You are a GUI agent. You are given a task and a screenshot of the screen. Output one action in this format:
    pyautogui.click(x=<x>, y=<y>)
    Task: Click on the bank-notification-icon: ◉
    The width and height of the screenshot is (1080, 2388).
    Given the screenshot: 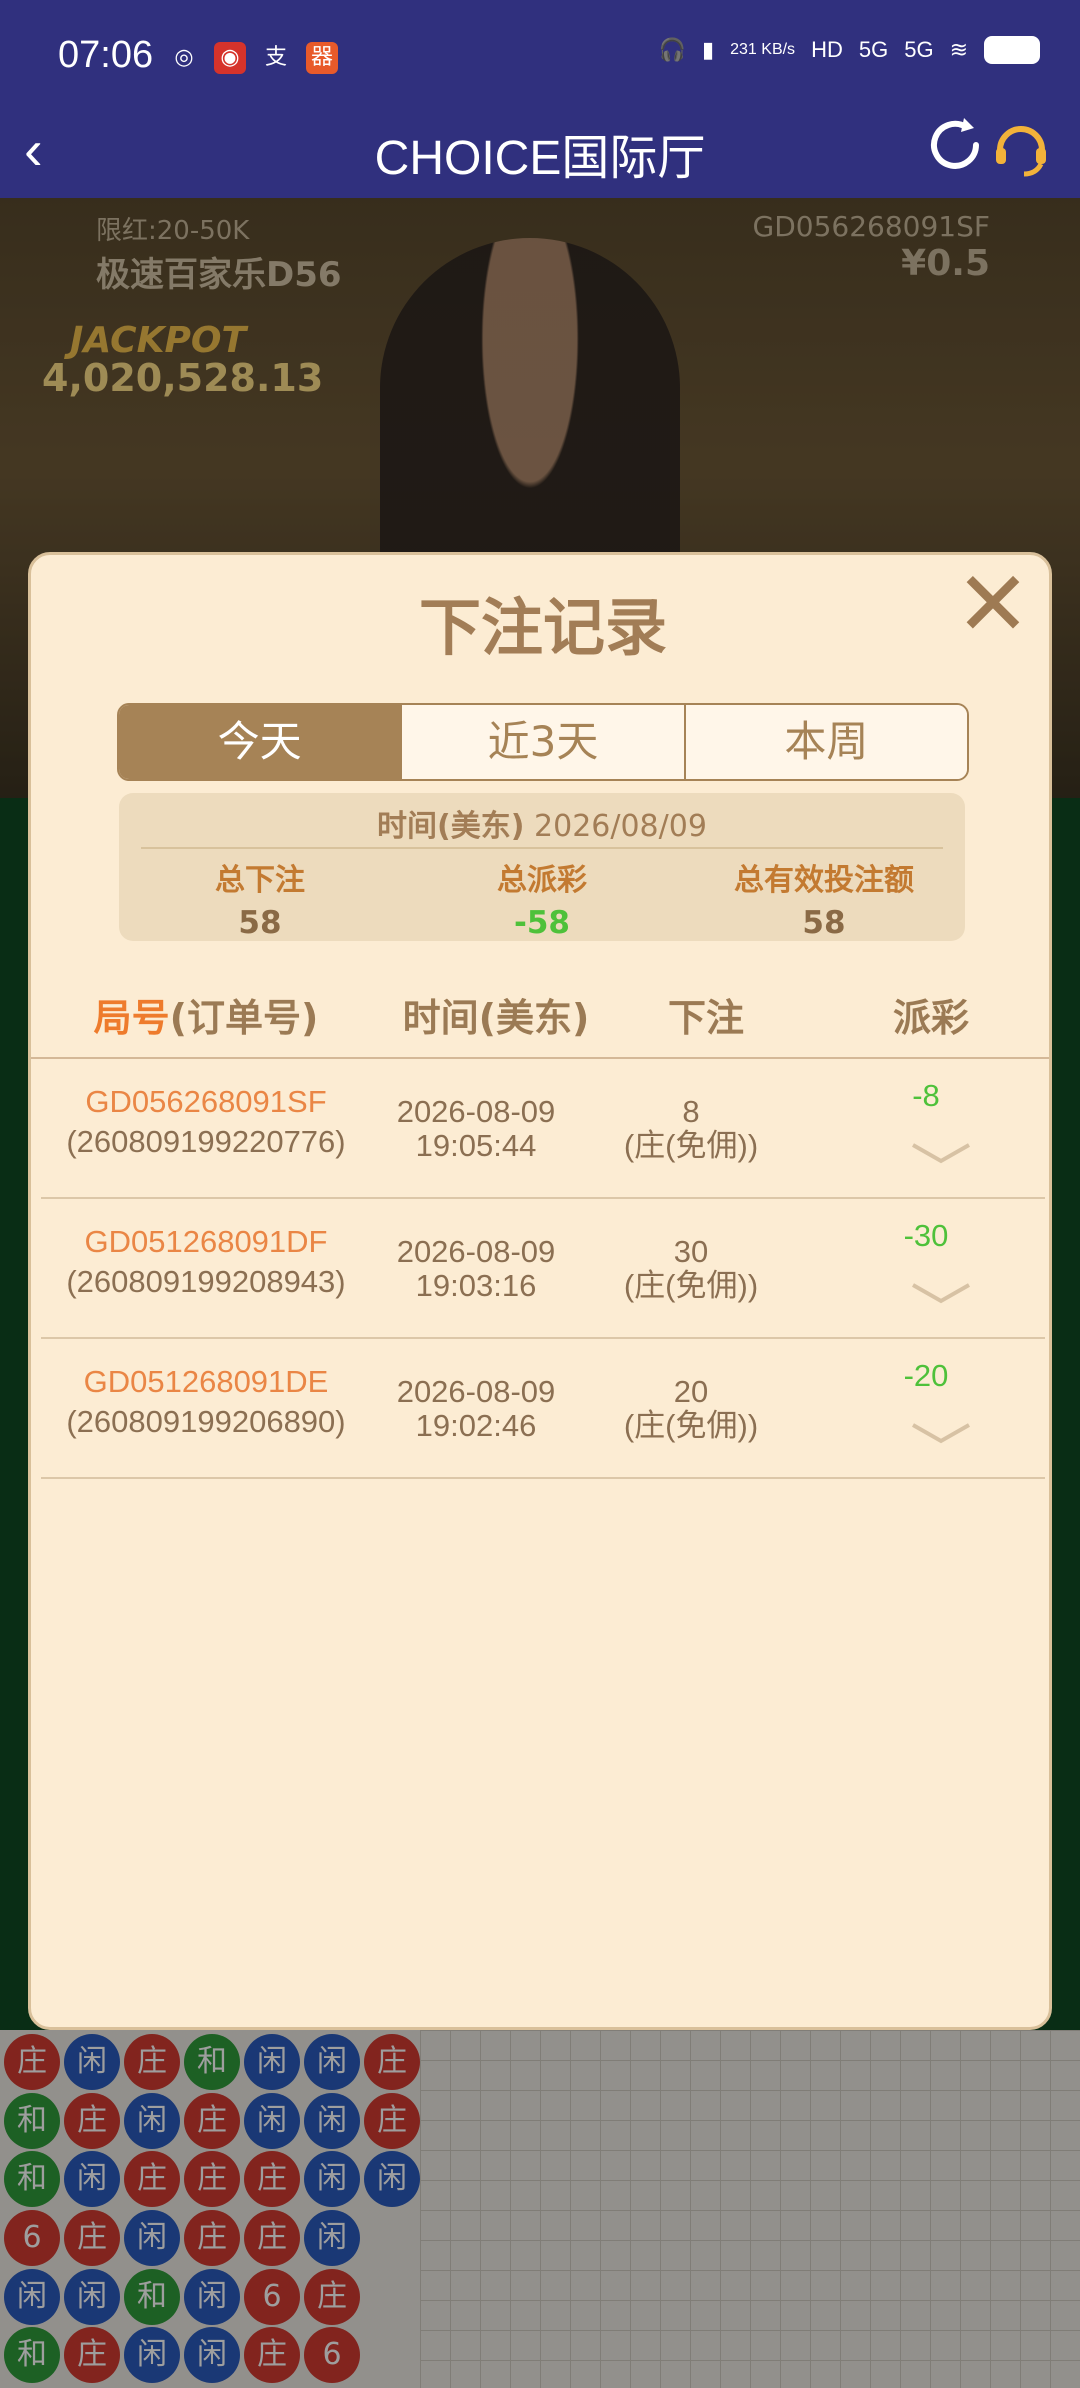 What is the action you would take?
    pyautogui.click(x=230, y=58)
    